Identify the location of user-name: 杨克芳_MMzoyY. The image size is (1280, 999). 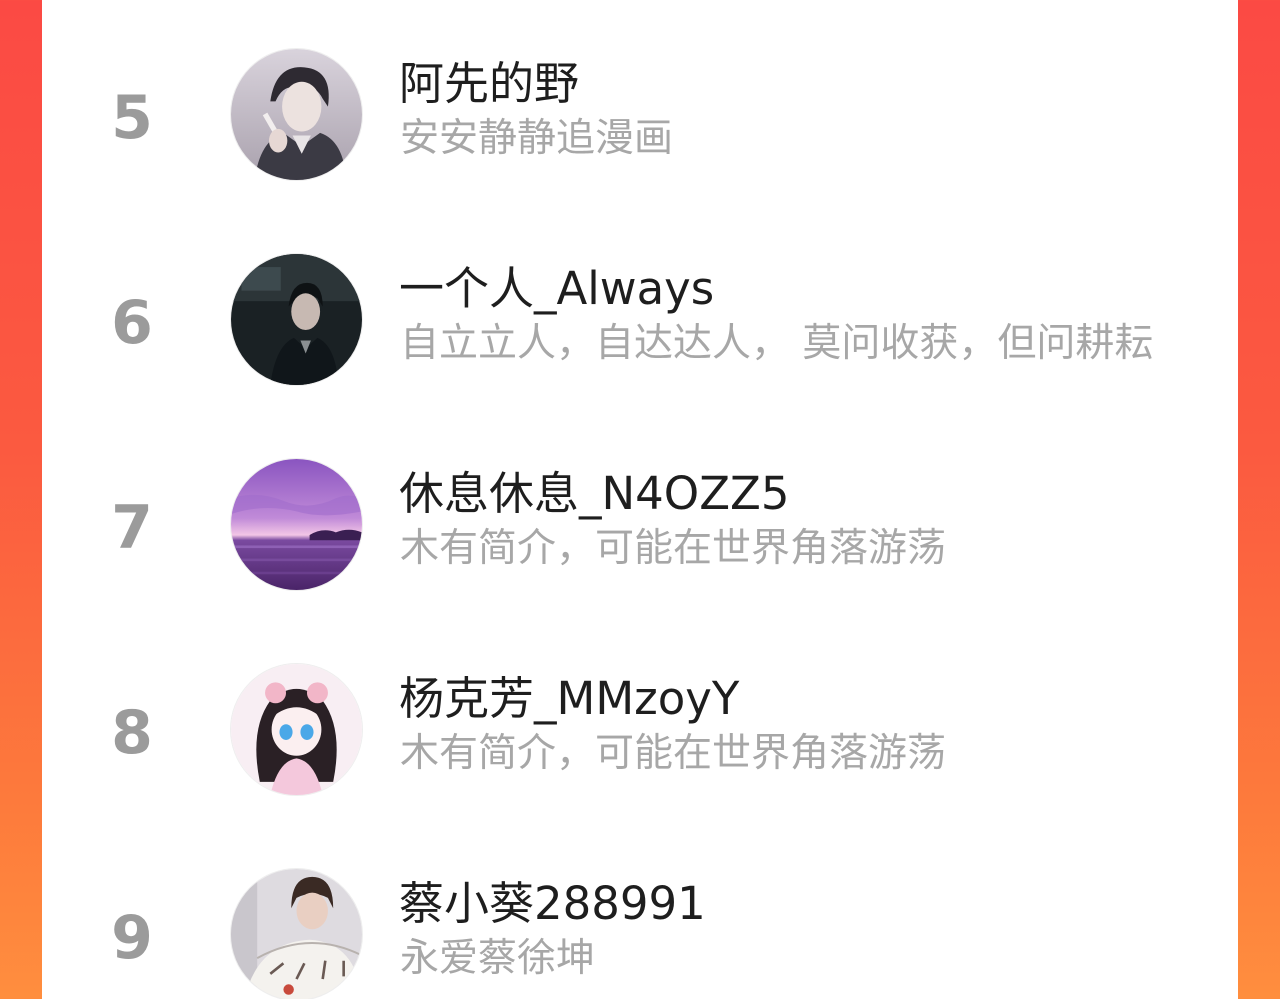
(569, 699).